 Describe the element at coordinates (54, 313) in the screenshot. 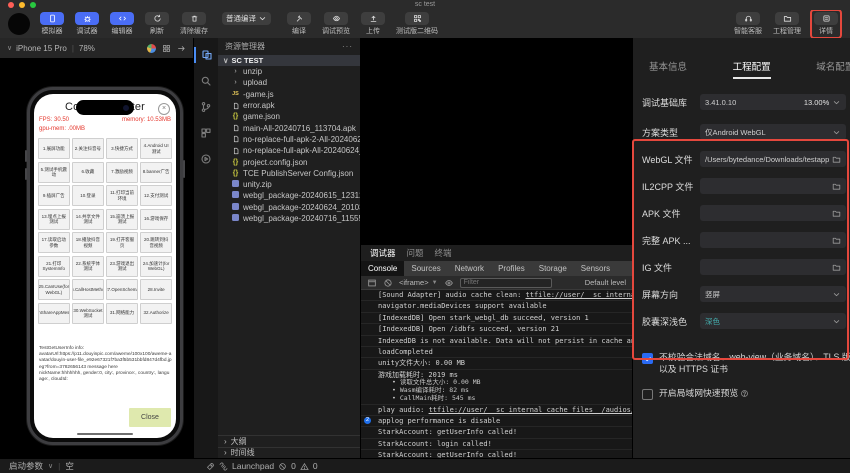

I see `test-button: 29.OnShareAppMessage` at that location.